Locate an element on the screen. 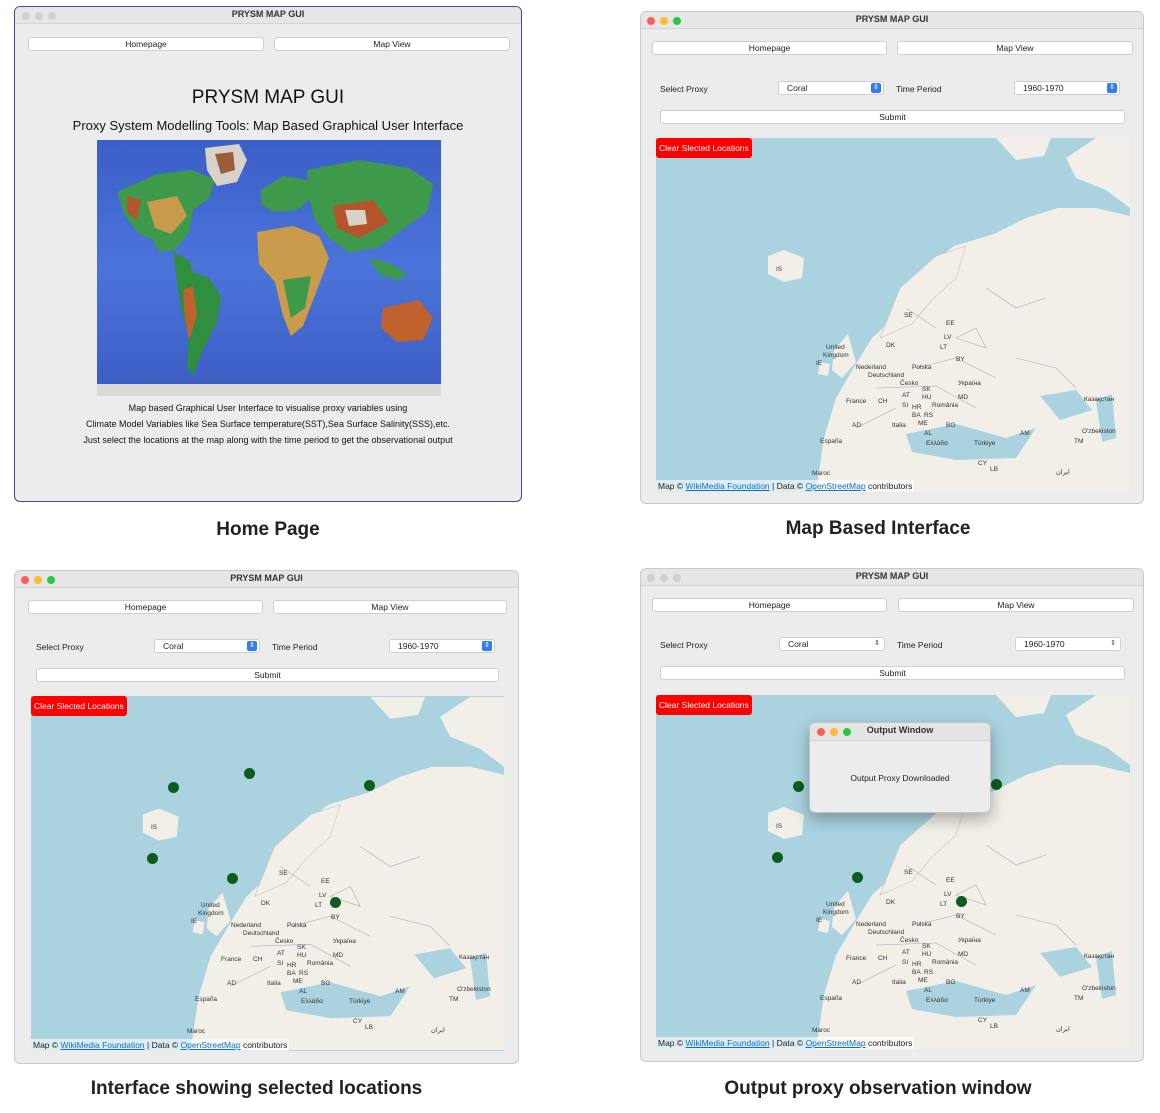 The width and height of the screenshot is (1160, 1113). map-label-am: AM is located at coordinates (1025, 433).